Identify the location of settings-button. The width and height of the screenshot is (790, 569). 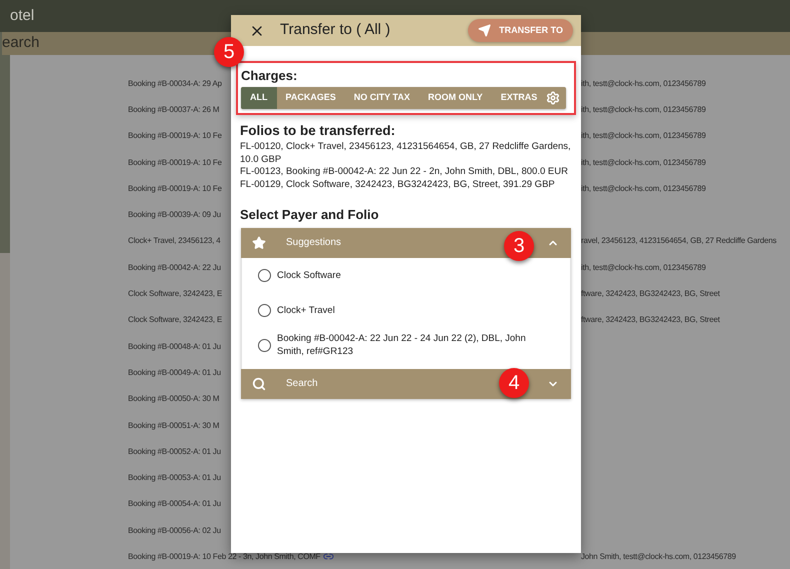
(553, 97).